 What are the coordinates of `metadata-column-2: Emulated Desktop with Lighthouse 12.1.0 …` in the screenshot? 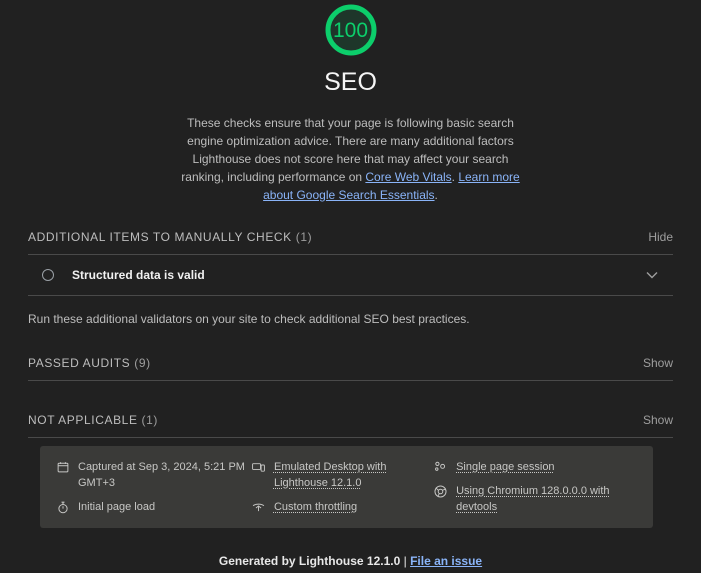 It's located at (343, 487).